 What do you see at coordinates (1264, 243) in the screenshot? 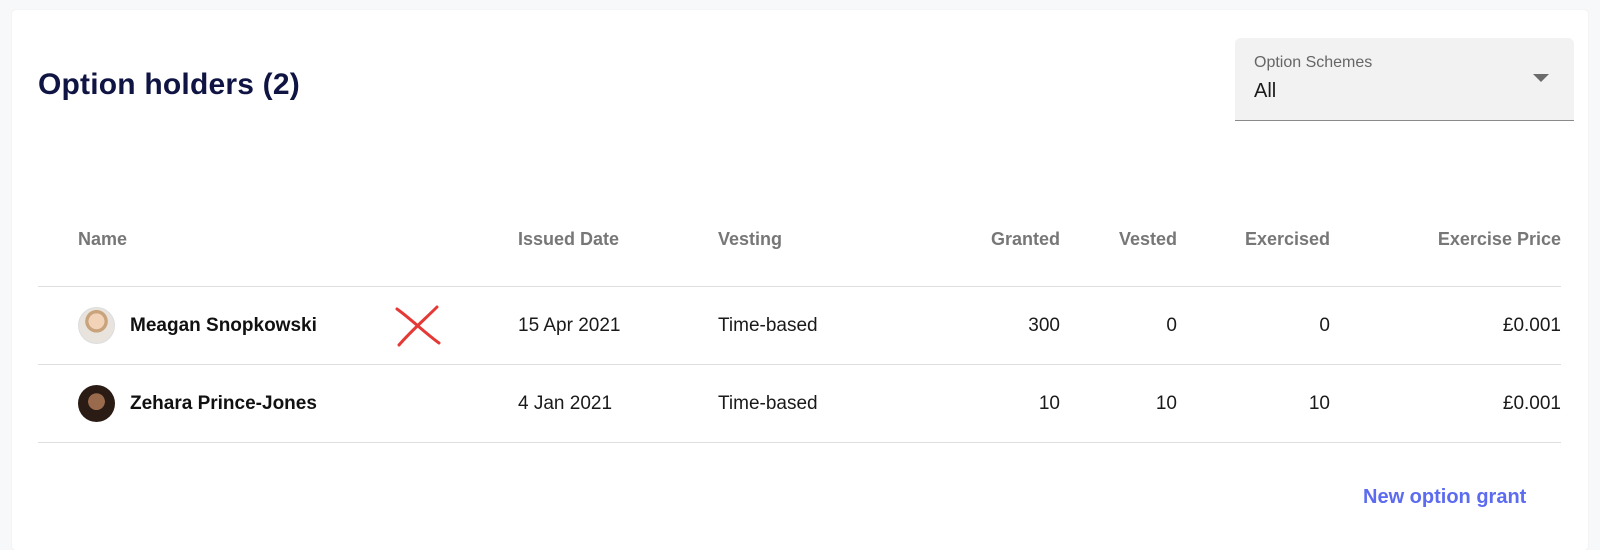
I see `column-header-exercised: Exercised` at bounding box center [1264, 243].